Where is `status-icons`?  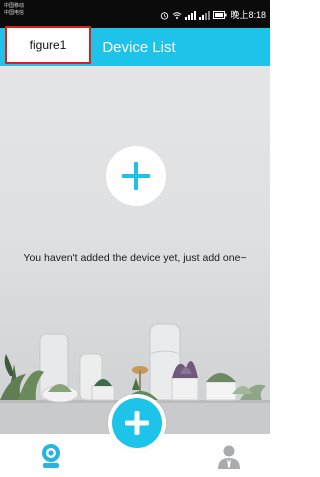 status-icons is located at coordinates (193, 15).